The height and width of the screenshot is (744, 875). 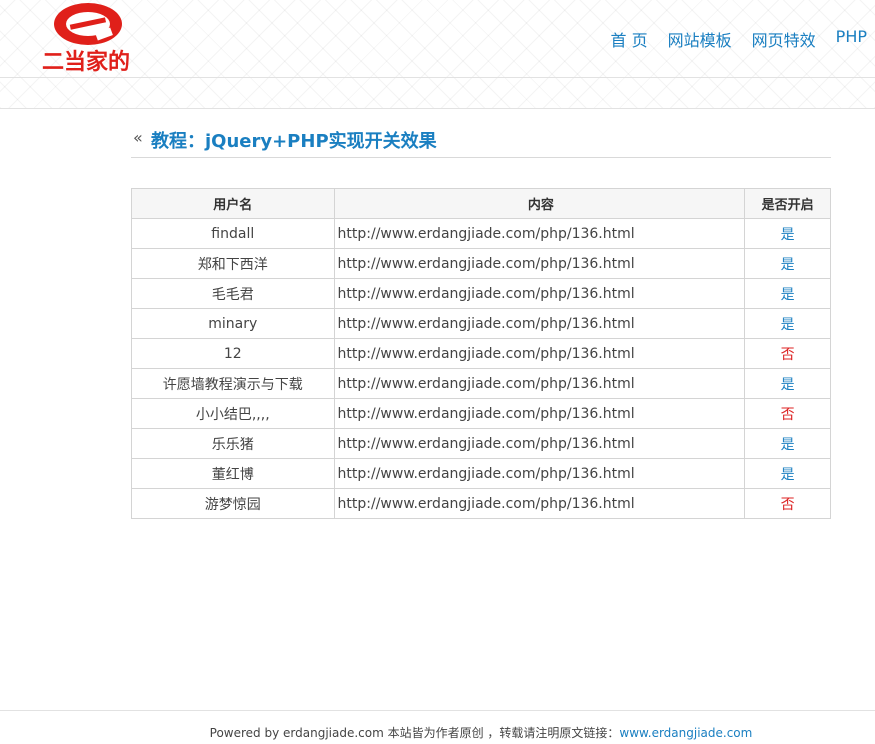 What do you see at coordinates (233, 413) in the screenshot?
I see `cell-username: 小小结巴,,,,` at bounding box center [233, 413].